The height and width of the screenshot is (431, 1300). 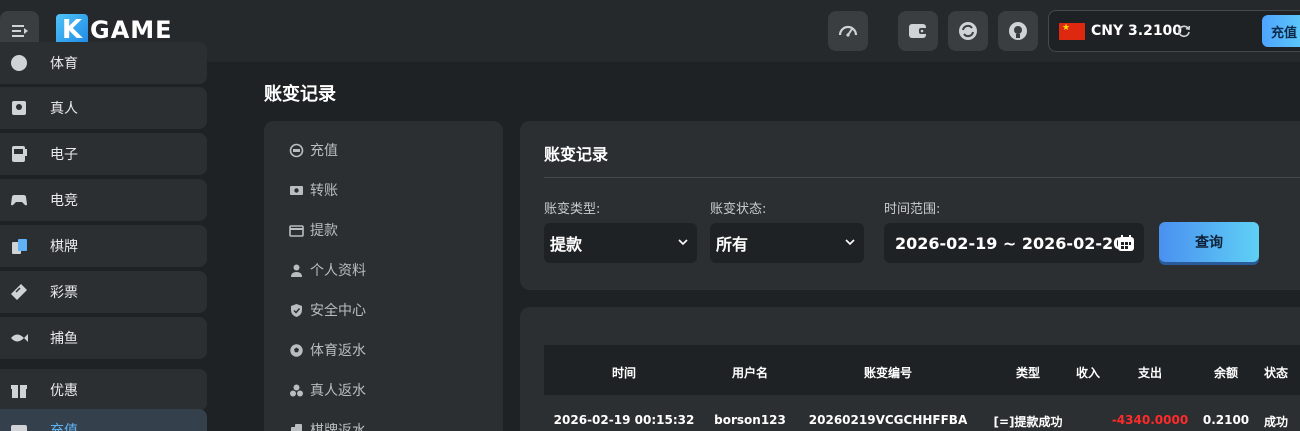 I want to click on submenu-item-security: 安全中心, so click(x=327, y=310).